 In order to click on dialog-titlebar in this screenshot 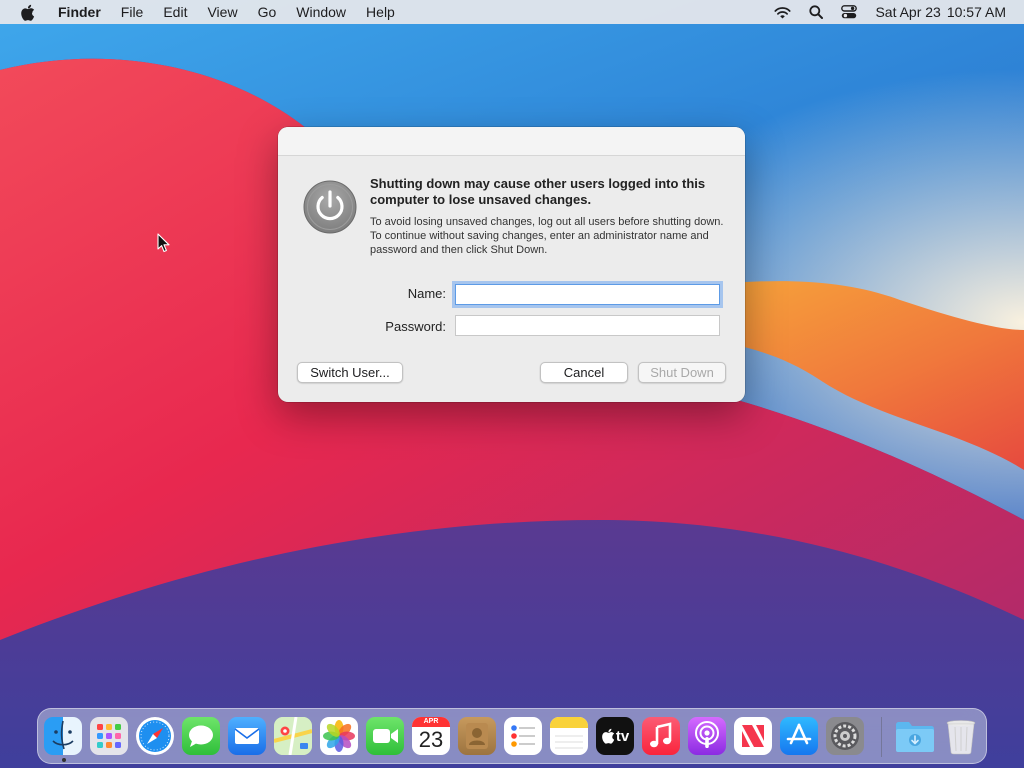, I will do `click(511, 141)`.